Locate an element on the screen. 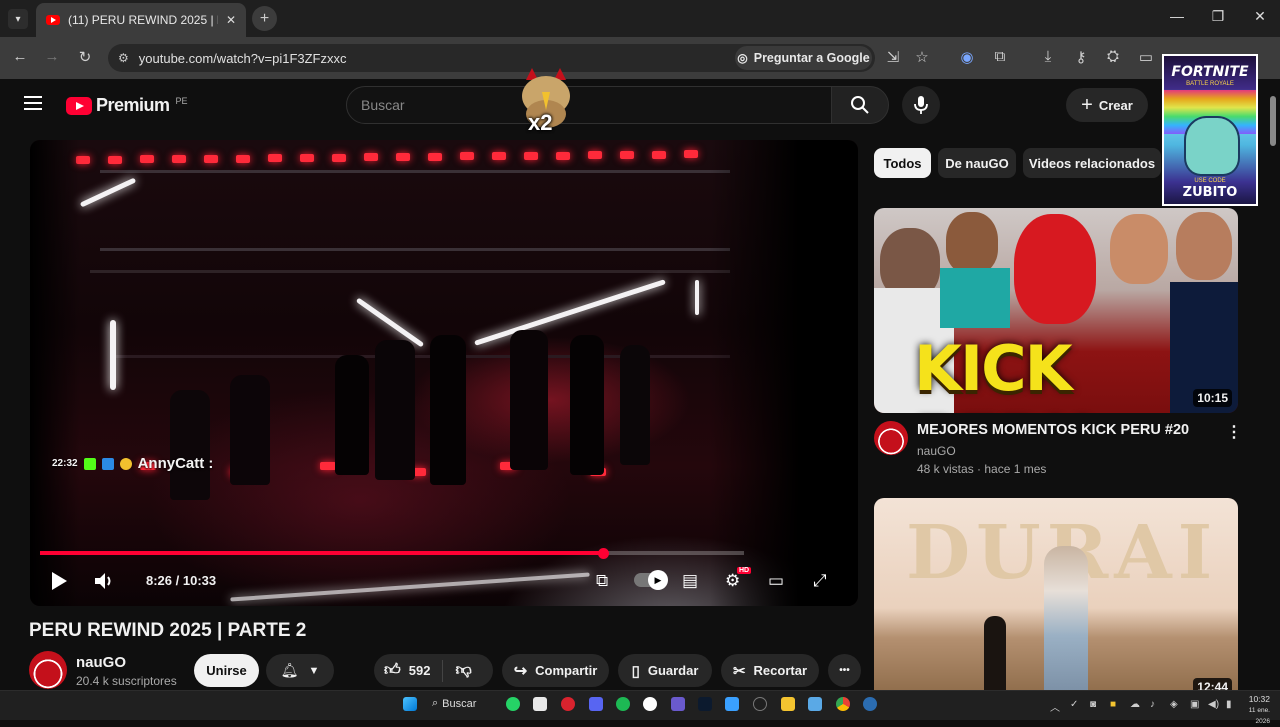  github-icon is located at coordinates (650, 704).